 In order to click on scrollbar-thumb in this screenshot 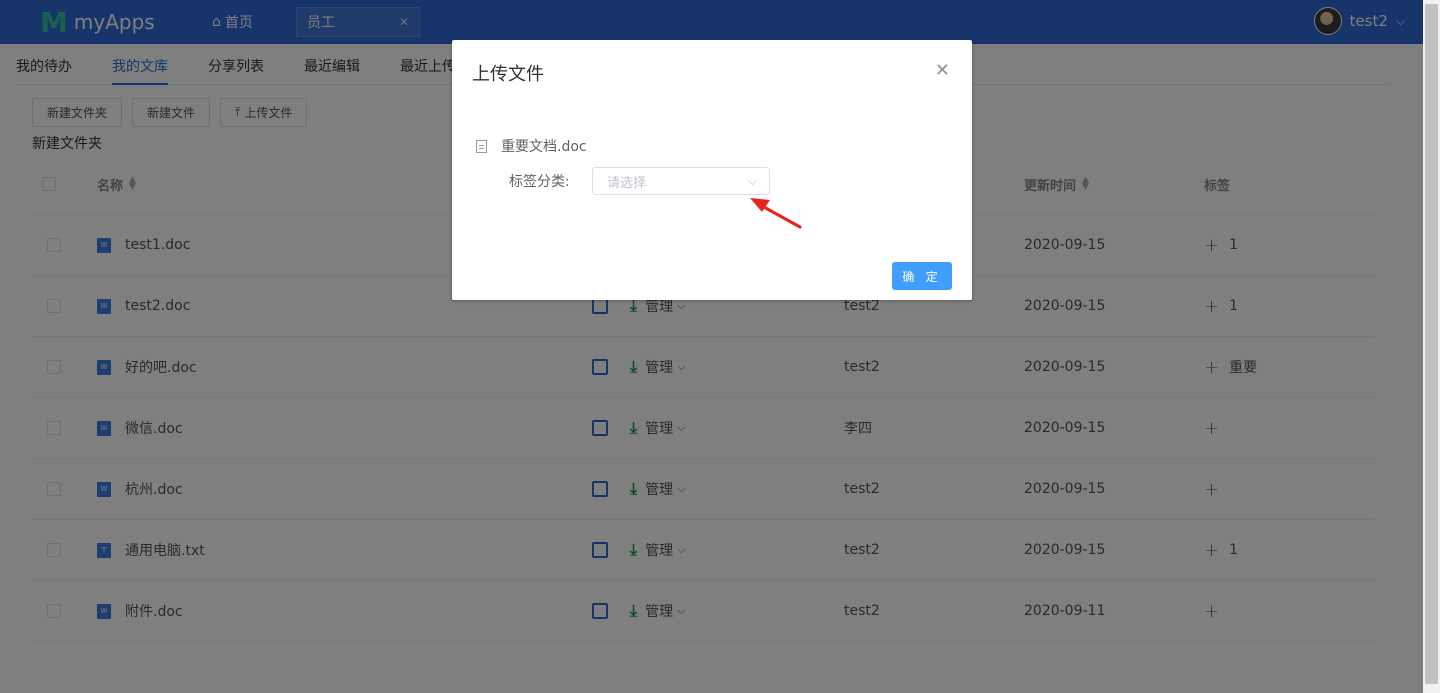, I will do `click(1431, 344)`.